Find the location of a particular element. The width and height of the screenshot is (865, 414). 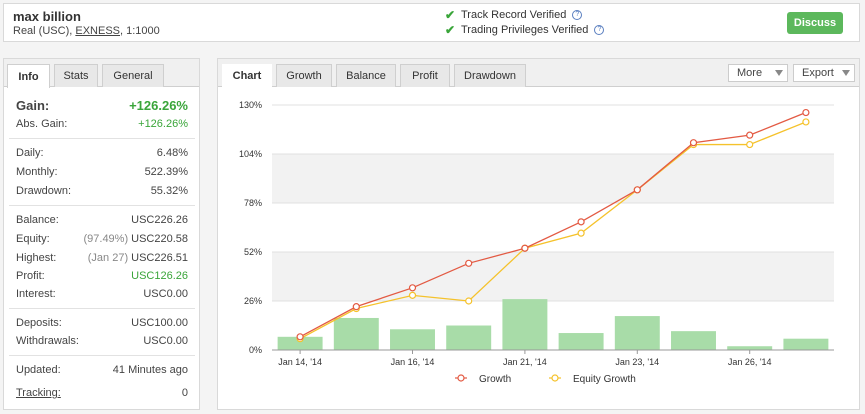

account-name: max billion is located at coordinates (47, 16).